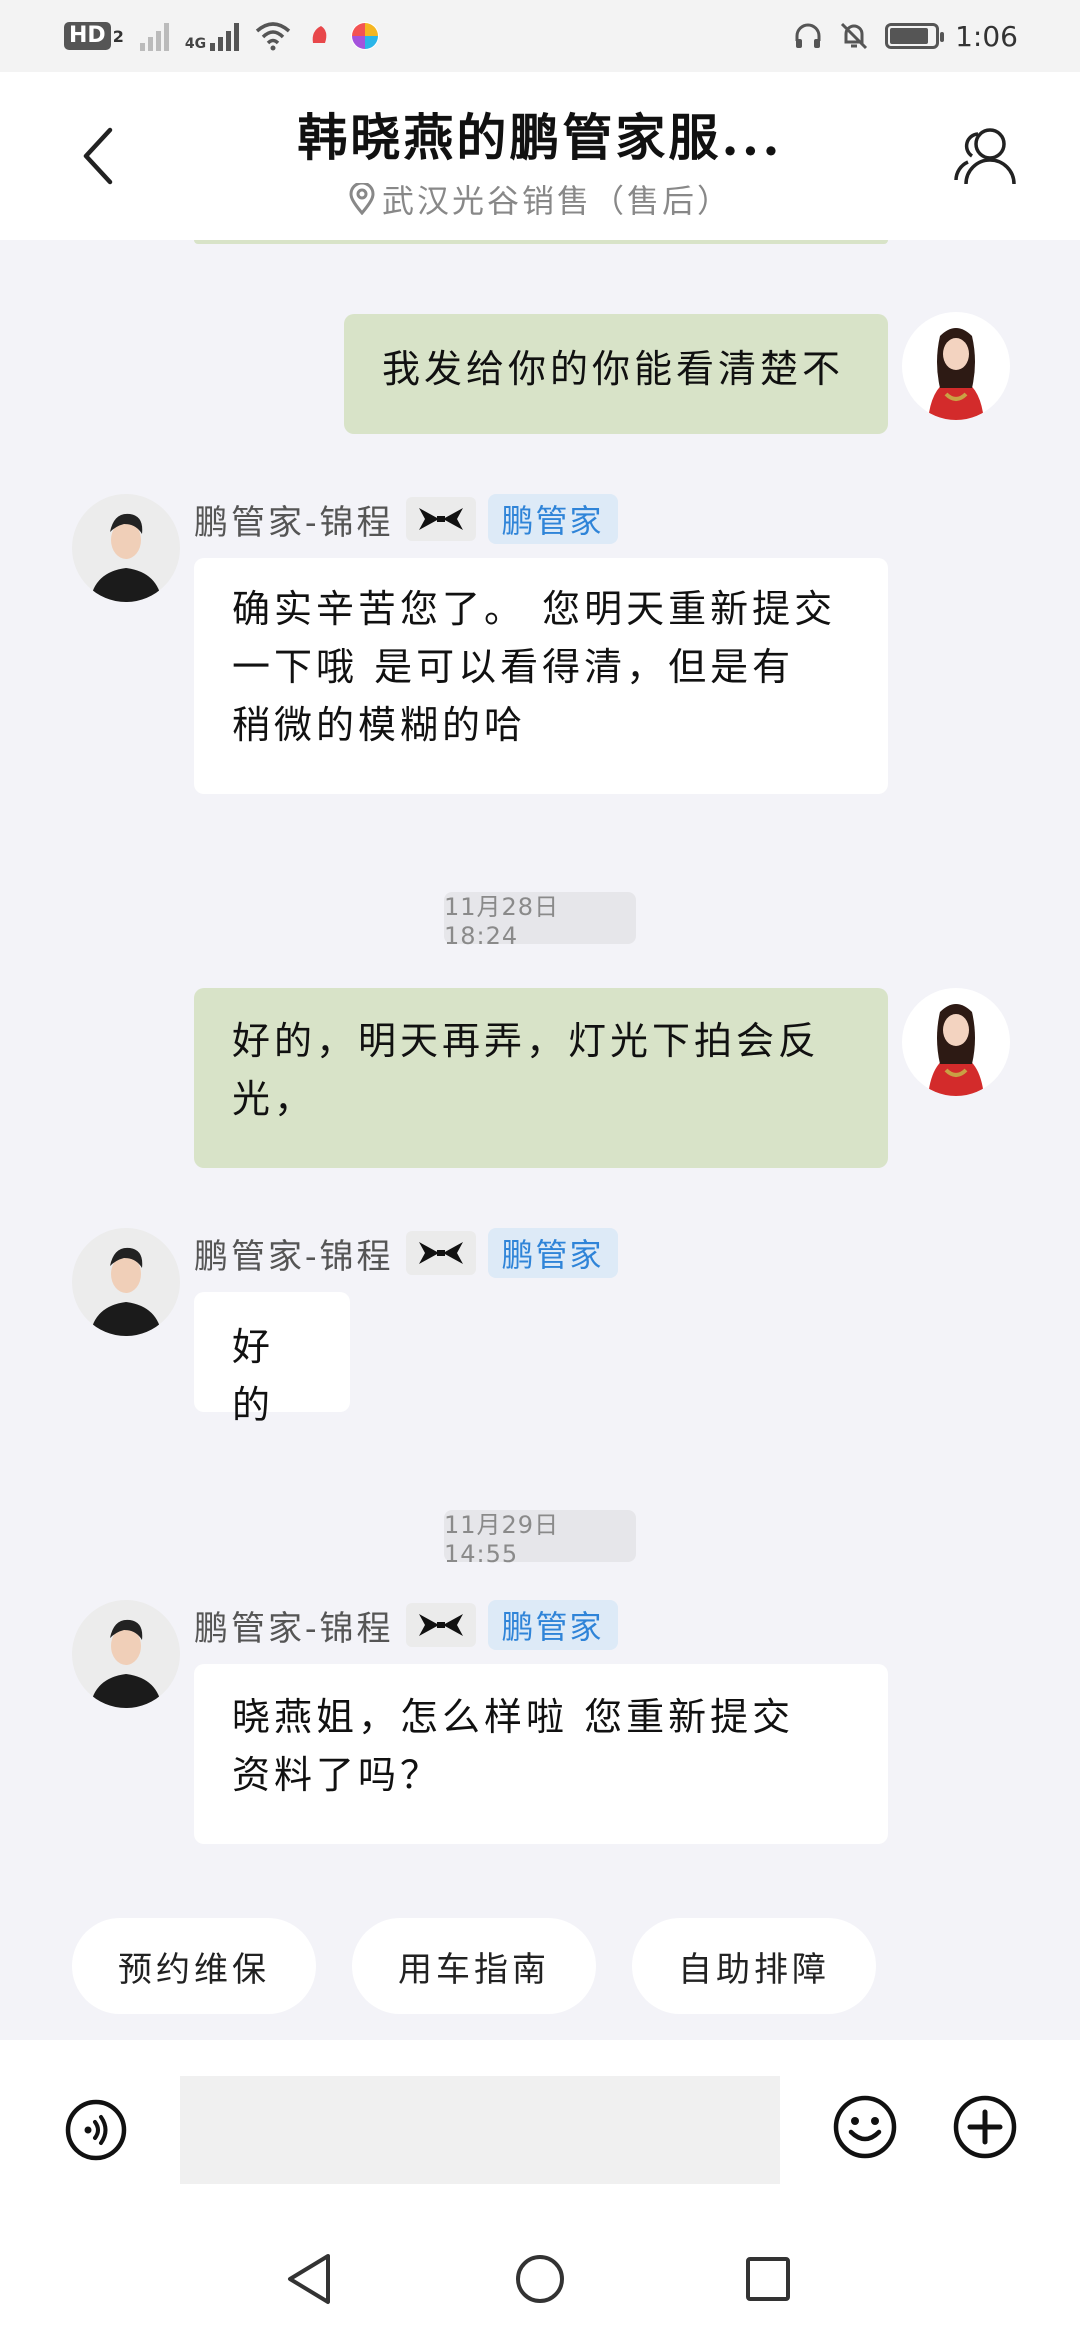 The image size is (1080, 2340). What do you see at coordinates (613, 369) in the screenshot?
I see `message-text: 我发给你的你能看清楚不` at bounding box center [613, 369].